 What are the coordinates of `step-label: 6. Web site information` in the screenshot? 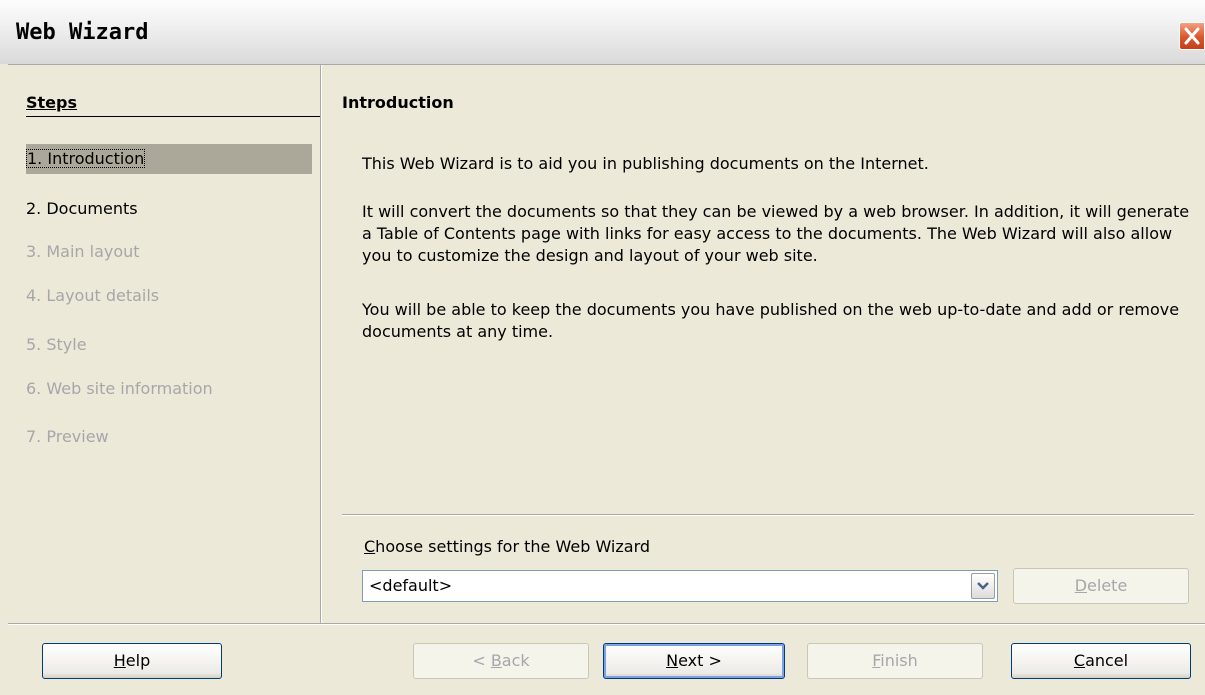 It's located at (119, 388).